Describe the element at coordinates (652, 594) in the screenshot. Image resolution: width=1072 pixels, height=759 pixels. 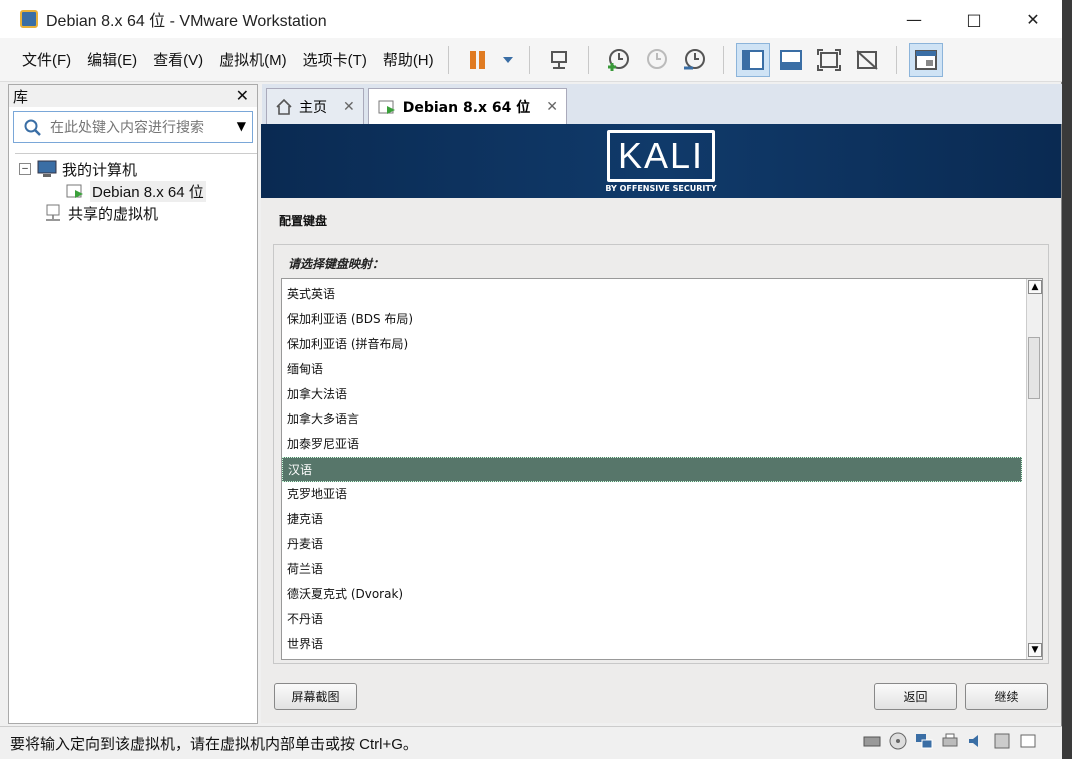
I see `list-item: 德沃夏克式 (Dvorak)` at that location.